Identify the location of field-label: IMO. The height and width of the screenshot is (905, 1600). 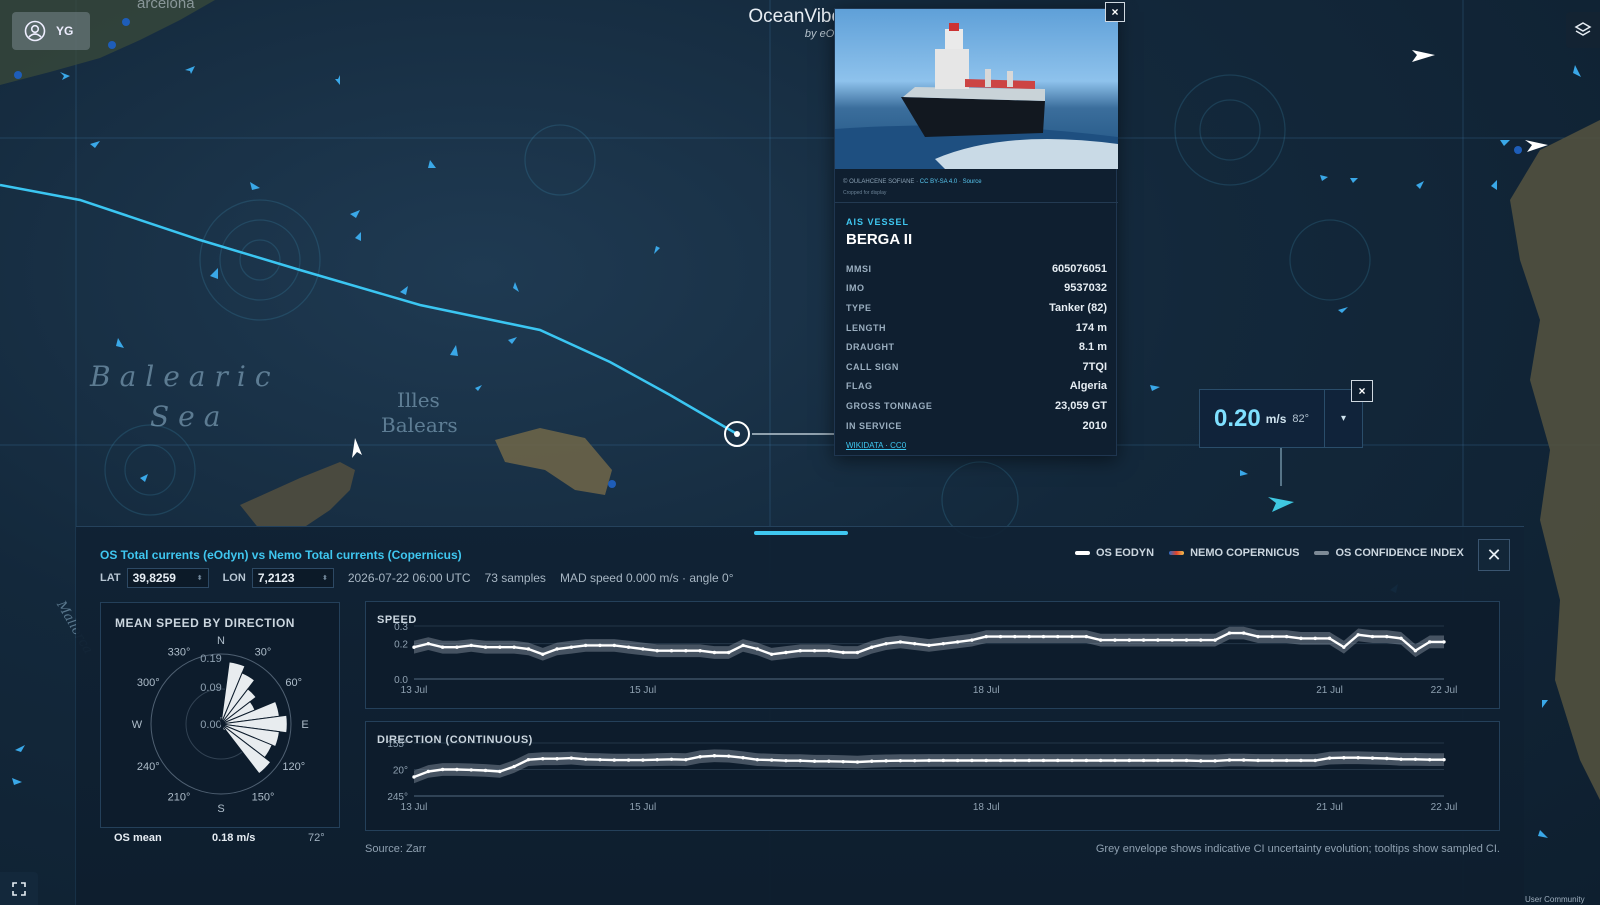
(855, 288).